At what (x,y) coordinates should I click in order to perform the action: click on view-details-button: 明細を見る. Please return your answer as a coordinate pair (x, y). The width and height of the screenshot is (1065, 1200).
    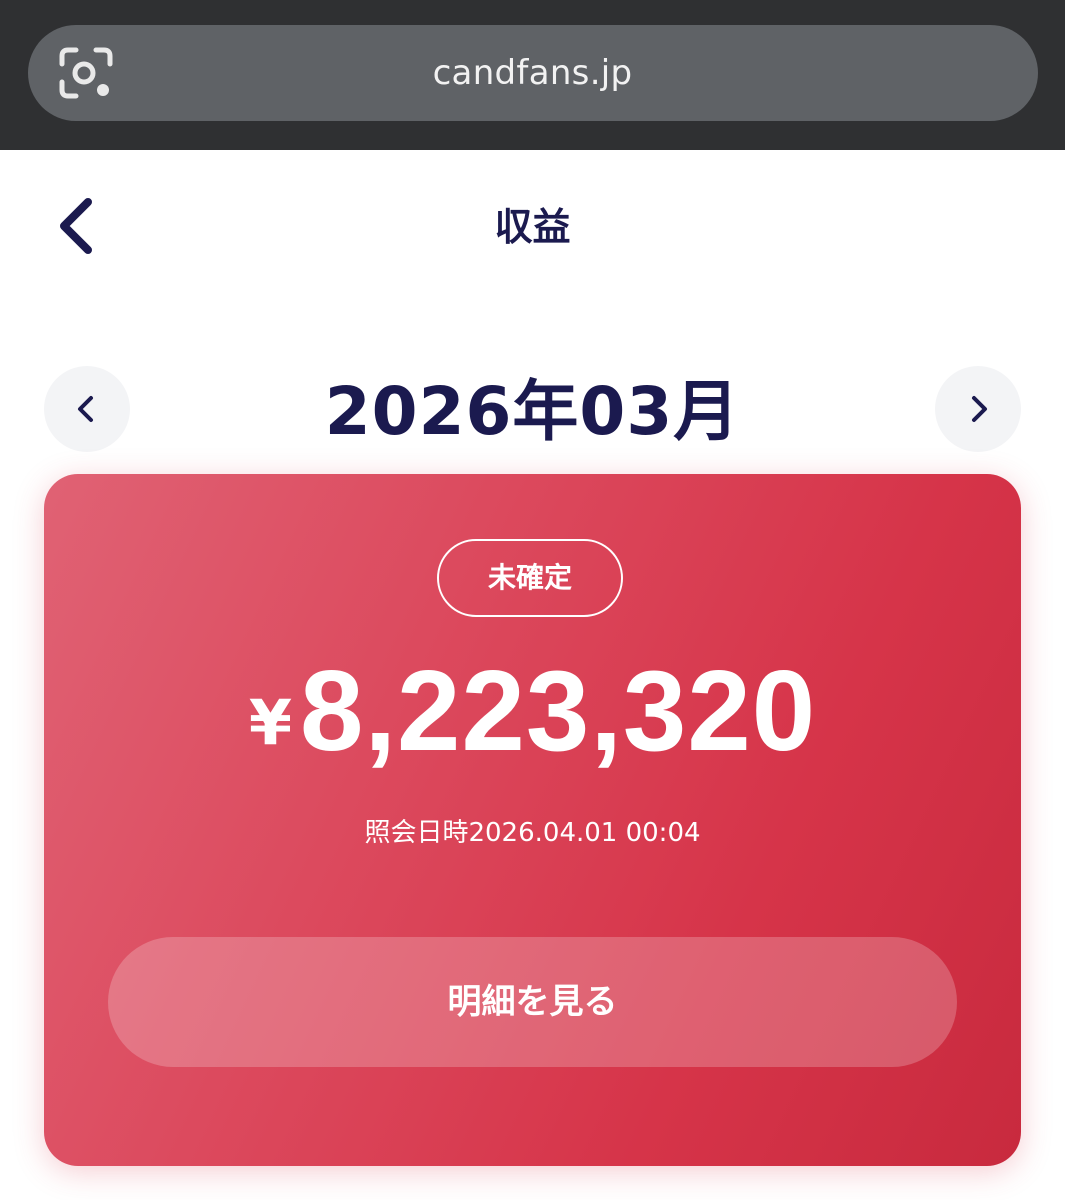
    Looking at the image, I should click on (532, 1002).